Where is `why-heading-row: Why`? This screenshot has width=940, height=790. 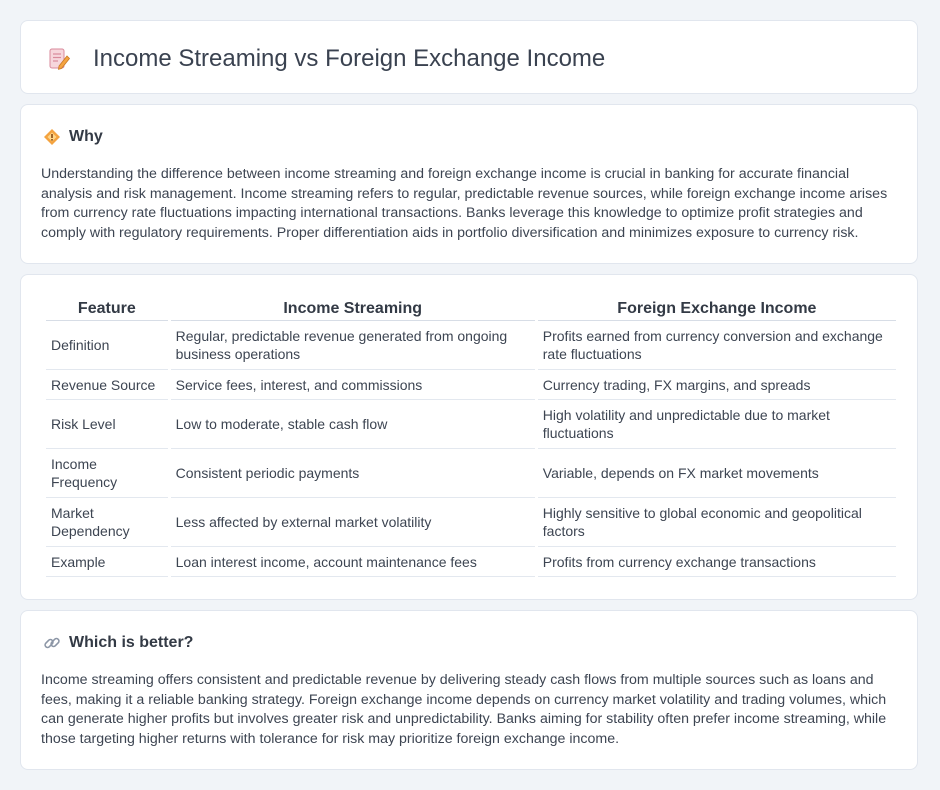
why-heading-row: Why is located at coordinates (73, 137).